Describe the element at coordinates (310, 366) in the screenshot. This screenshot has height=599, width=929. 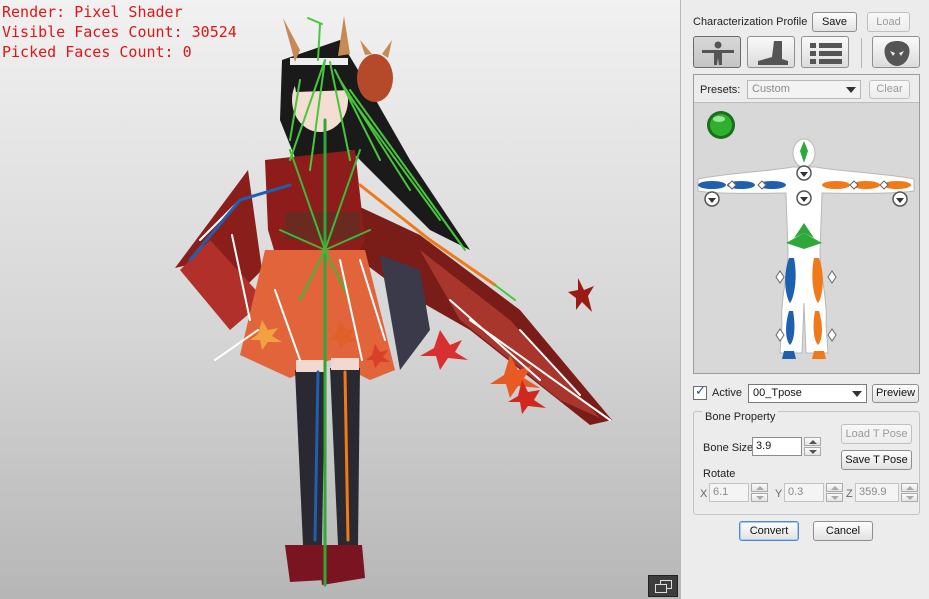
I see `left-thigh` at that location.